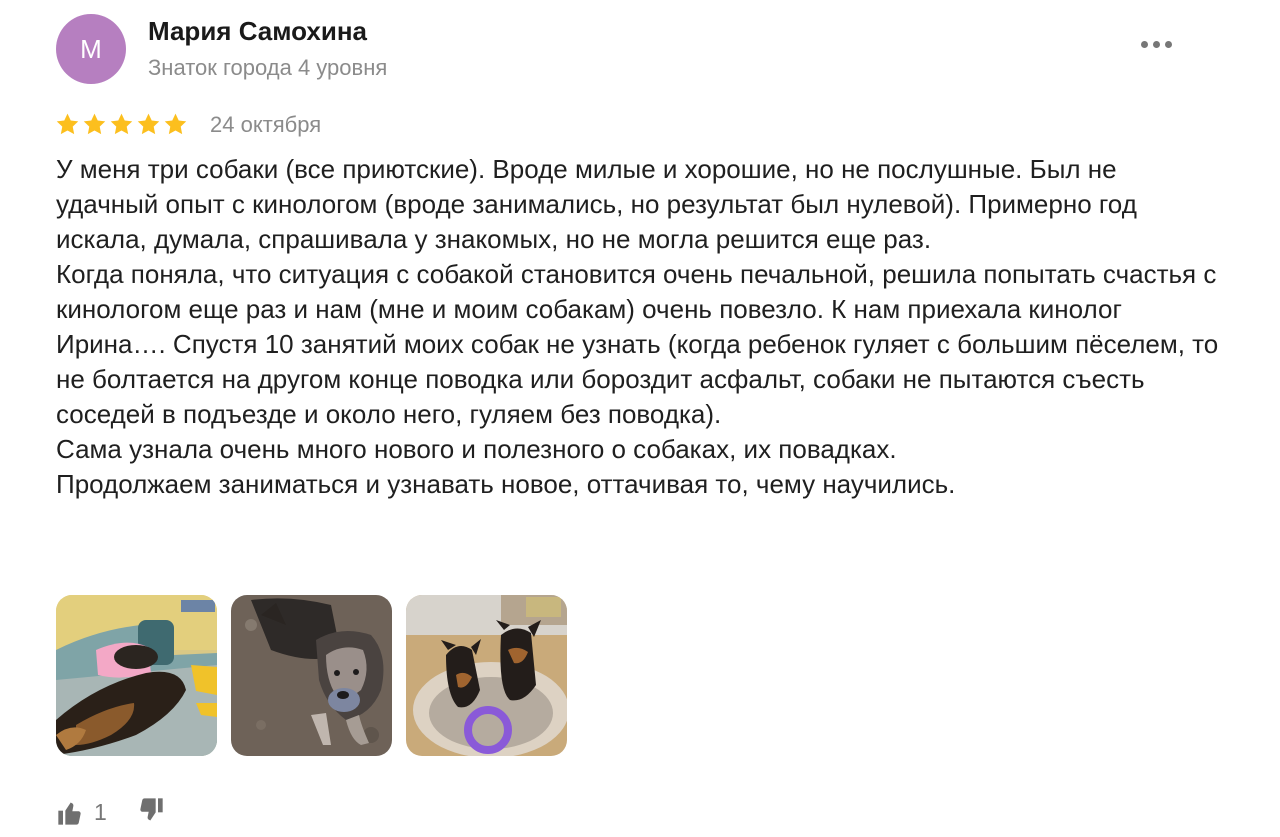 The width and height of the screenshot is (1280, 837). I want to click on more-options-button, so click(1156, 44).